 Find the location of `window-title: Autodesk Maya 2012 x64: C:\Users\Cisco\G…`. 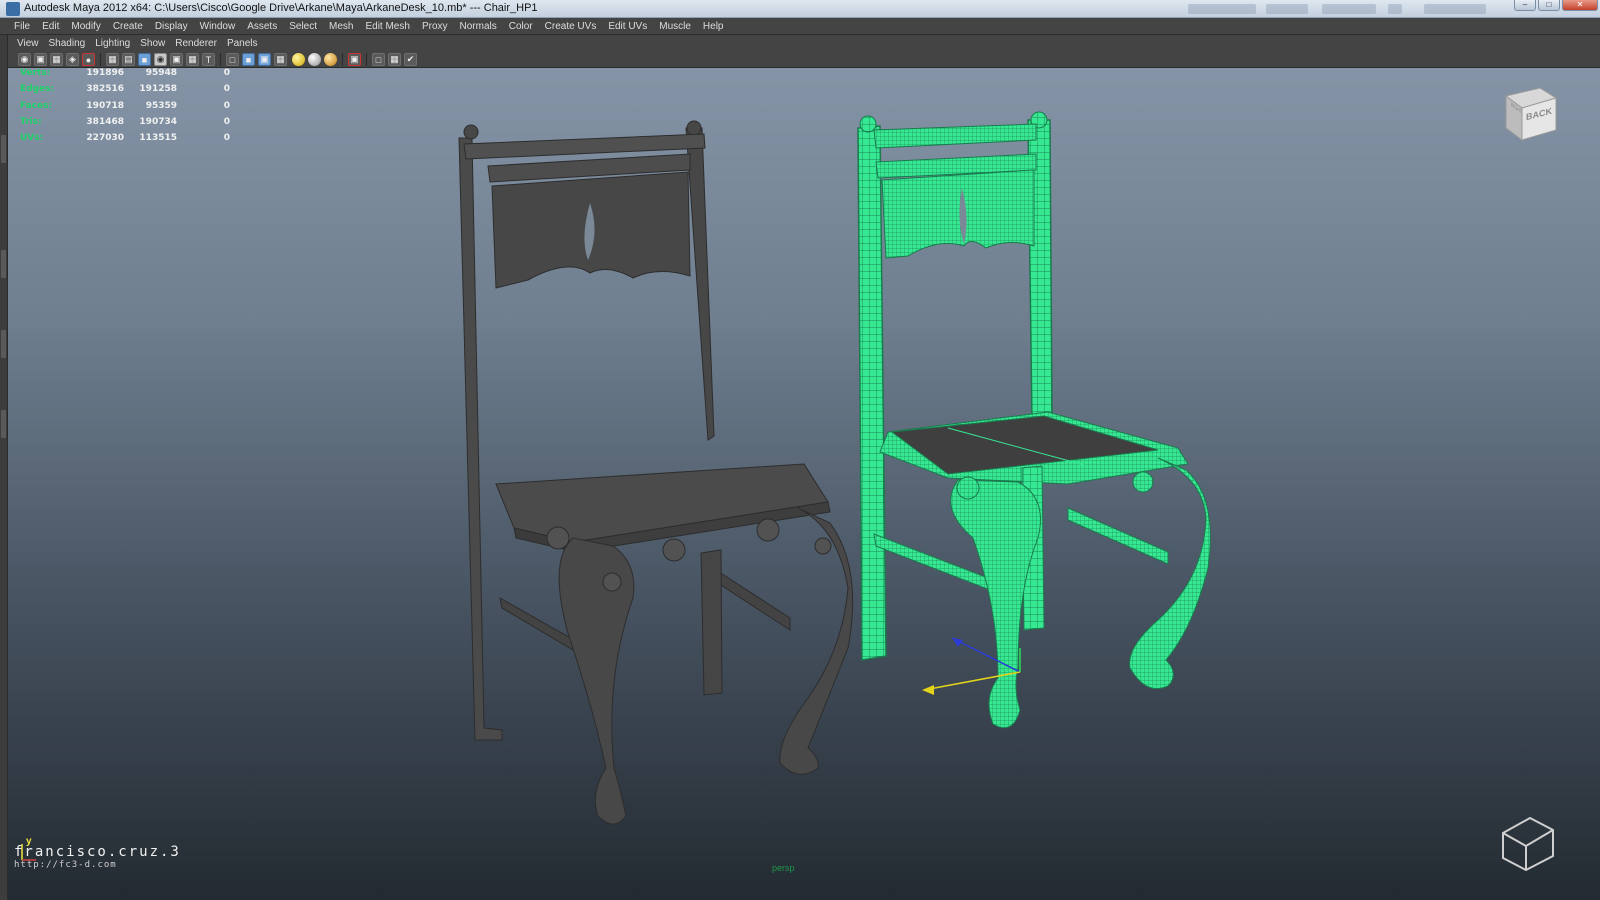

window-title: Autodesk Maya 2012 x64: C:\Users\Cisco\G… is located at coordinates (281, 8).